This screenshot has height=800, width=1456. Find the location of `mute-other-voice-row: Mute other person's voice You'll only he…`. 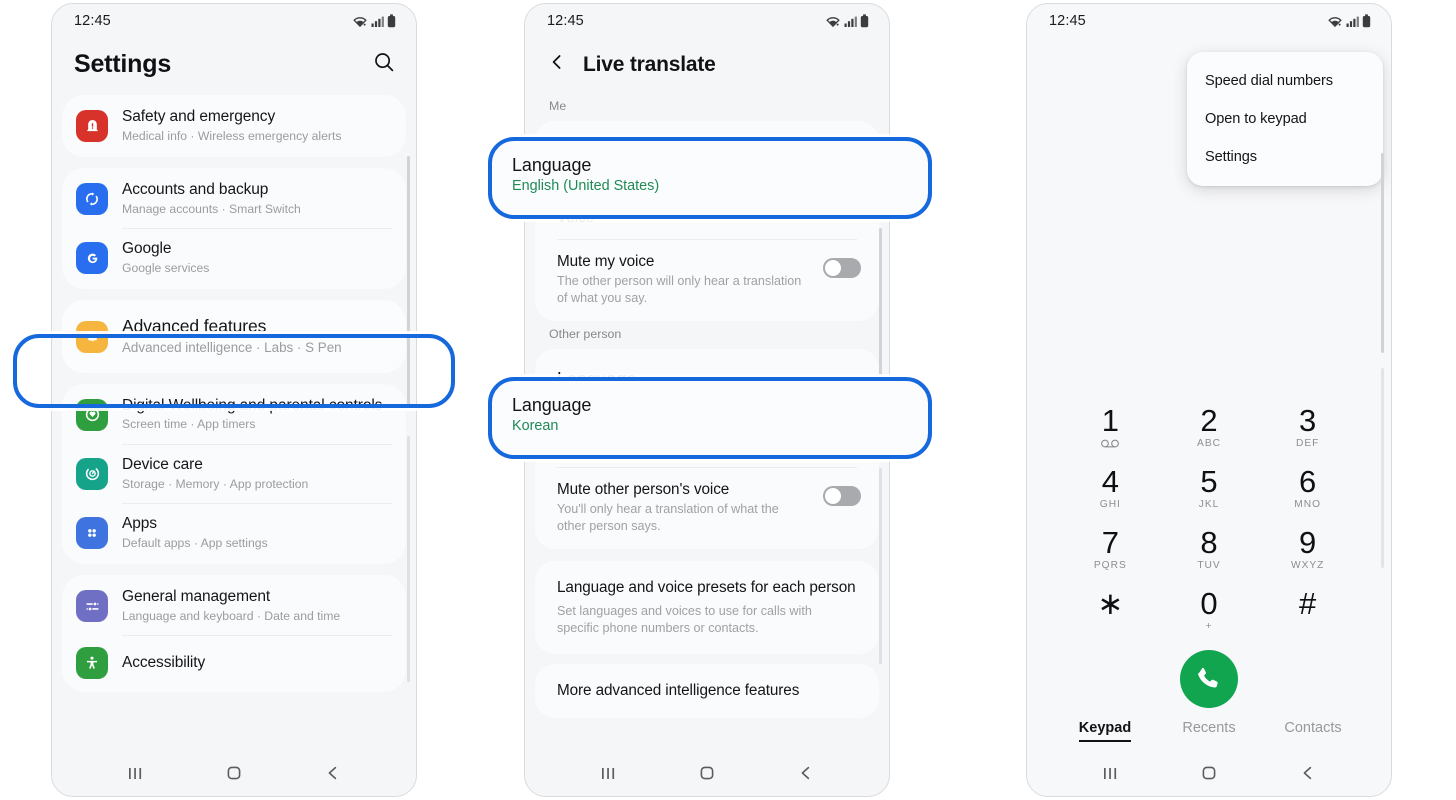

mute-other-voice-row: Mute other person's voice You'll only he… is located at coordinates (707, 508).